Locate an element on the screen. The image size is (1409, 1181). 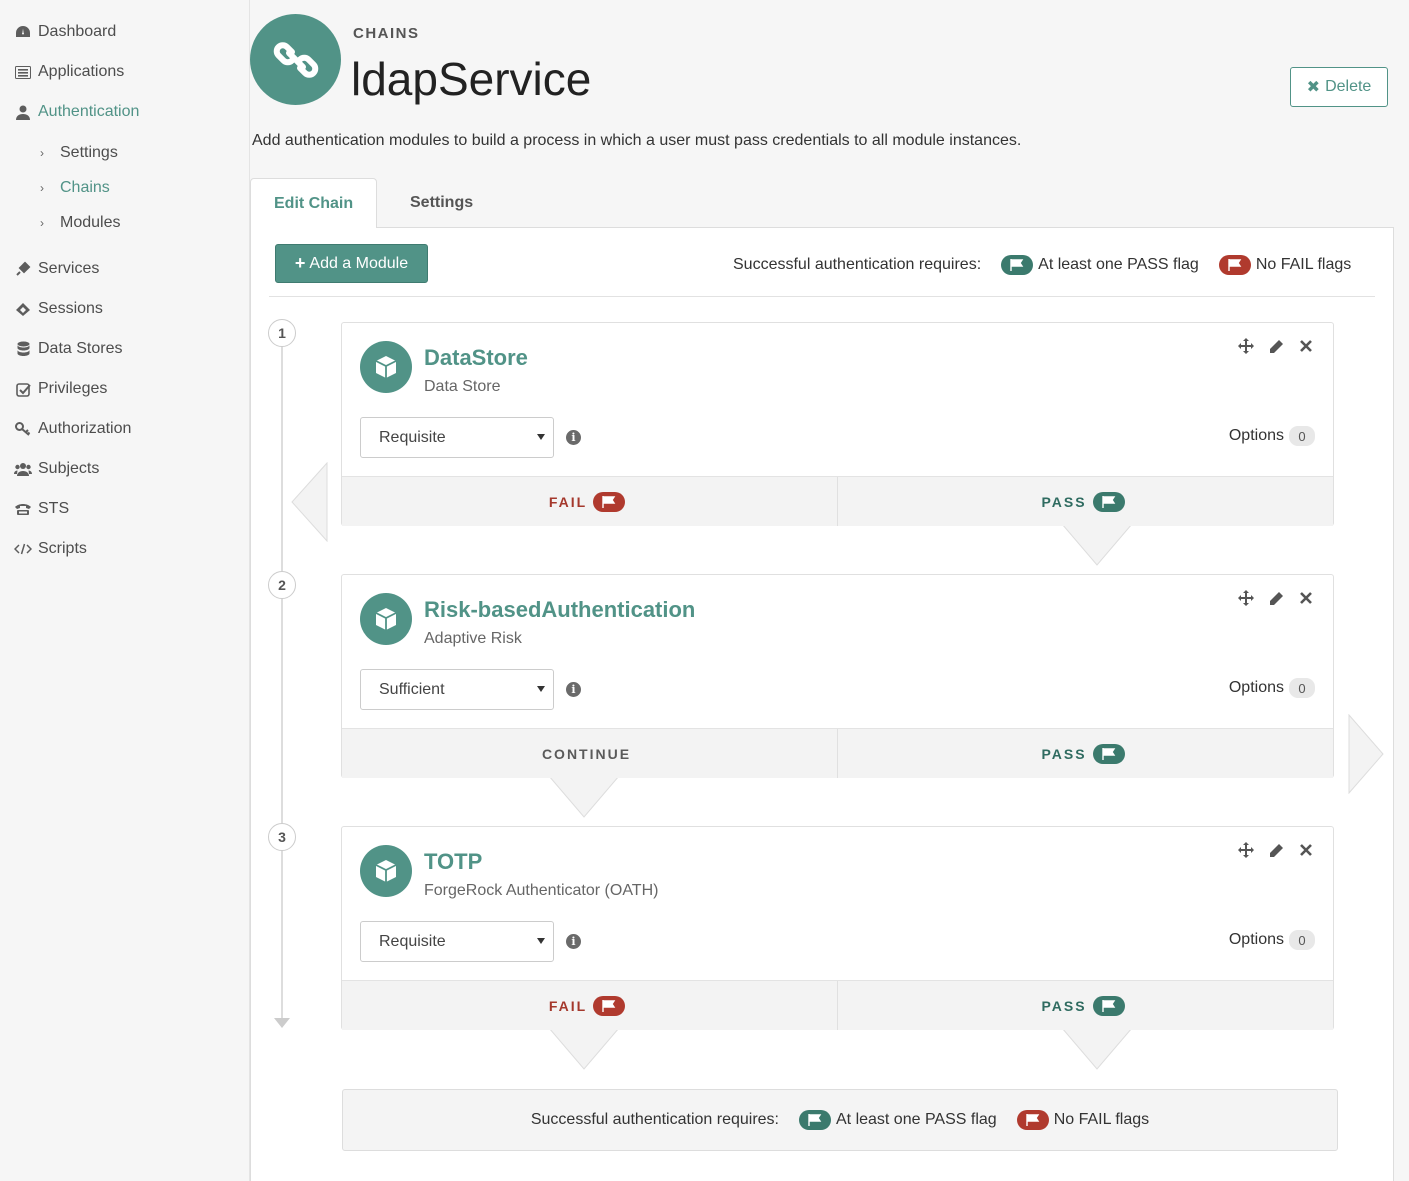
step-number: 1 is located at coordinates (282, 333).